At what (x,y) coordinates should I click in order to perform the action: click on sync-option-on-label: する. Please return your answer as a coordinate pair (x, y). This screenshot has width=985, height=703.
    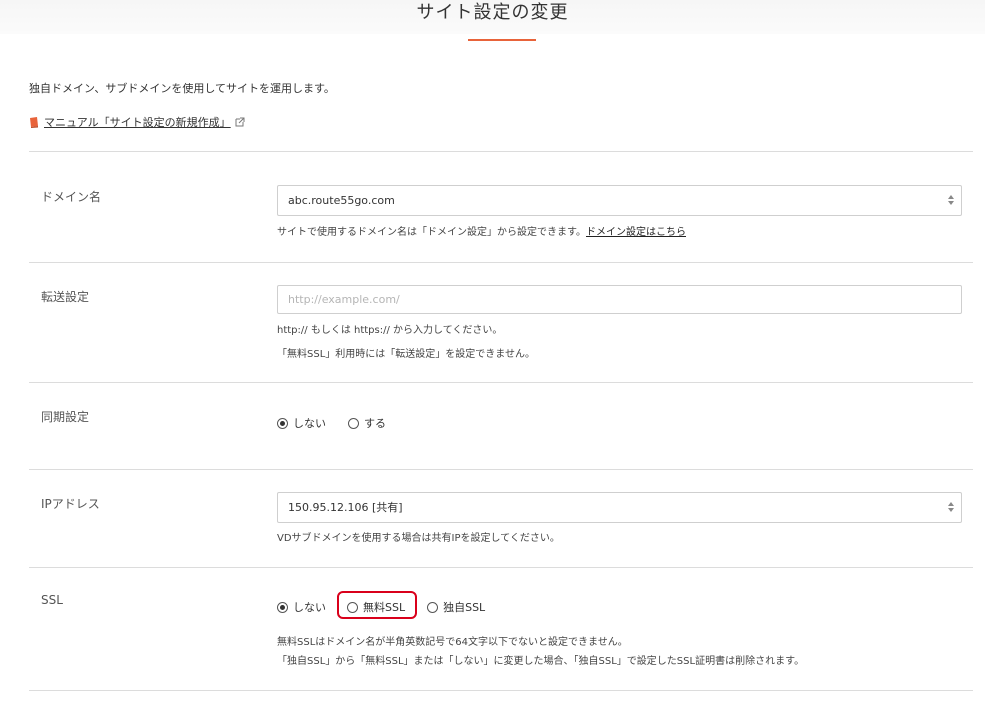
    Looking at the image, I should click on (375, 423).